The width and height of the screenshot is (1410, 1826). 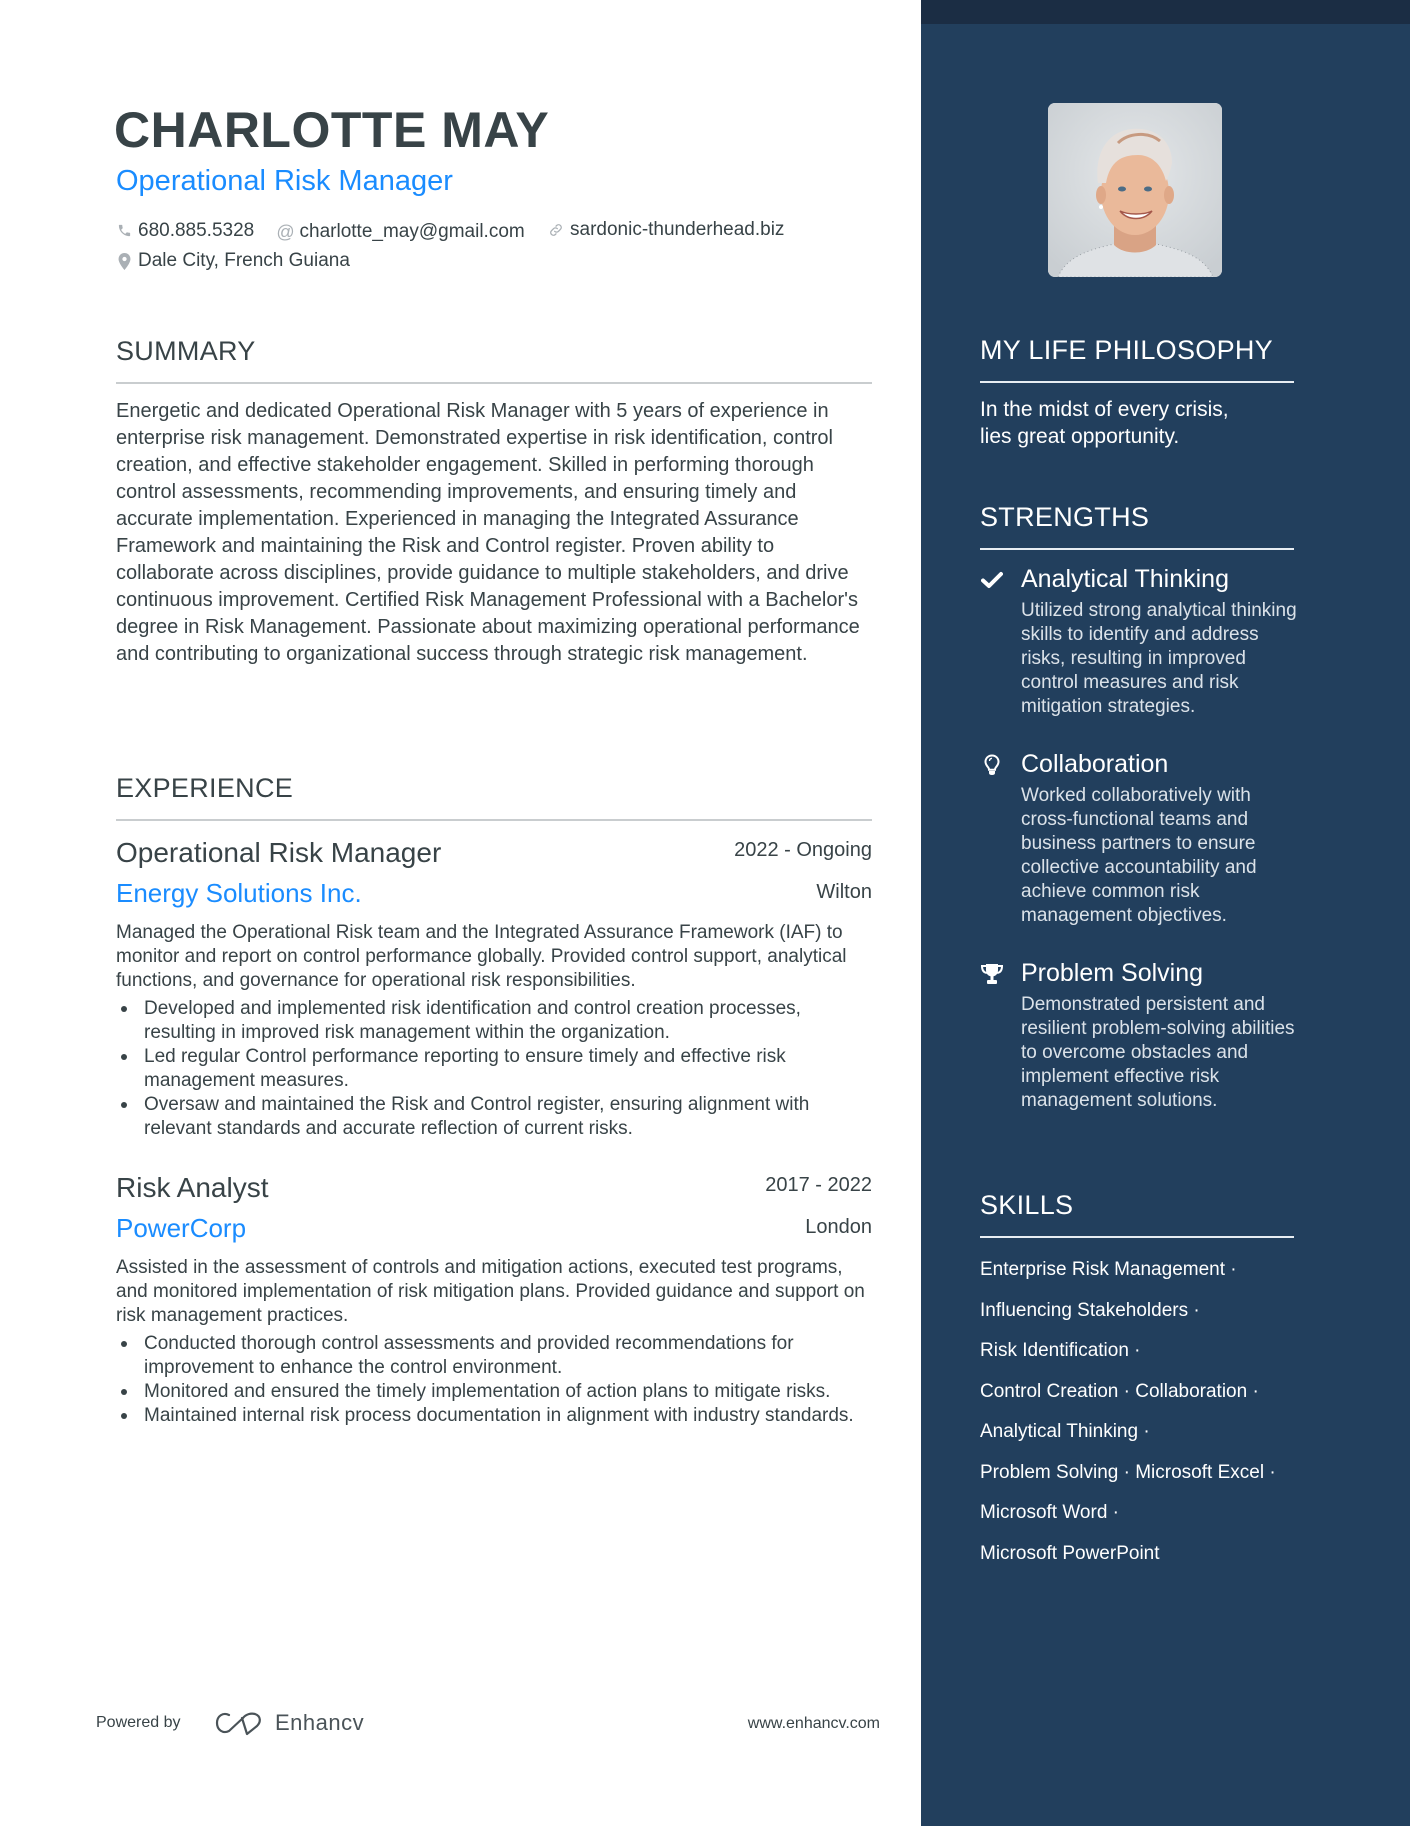 I want to click on strengths-heading: STRENGTHS, so click(x=1065, y=517).